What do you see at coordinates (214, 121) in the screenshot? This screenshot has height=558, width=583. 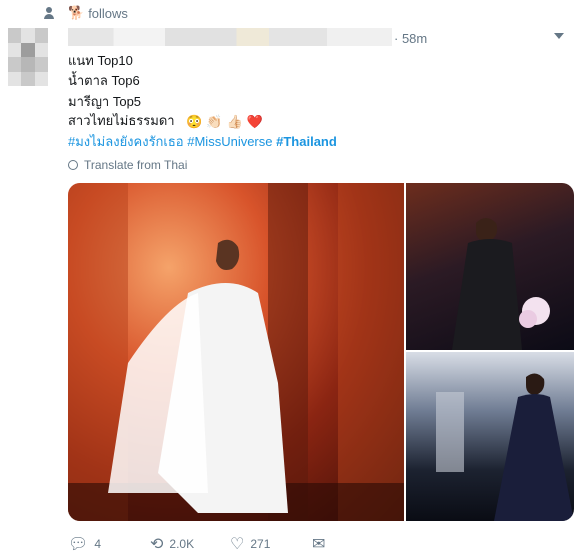 I see `clap-emoji: 👏🏻` at bounding box center [214, 121].